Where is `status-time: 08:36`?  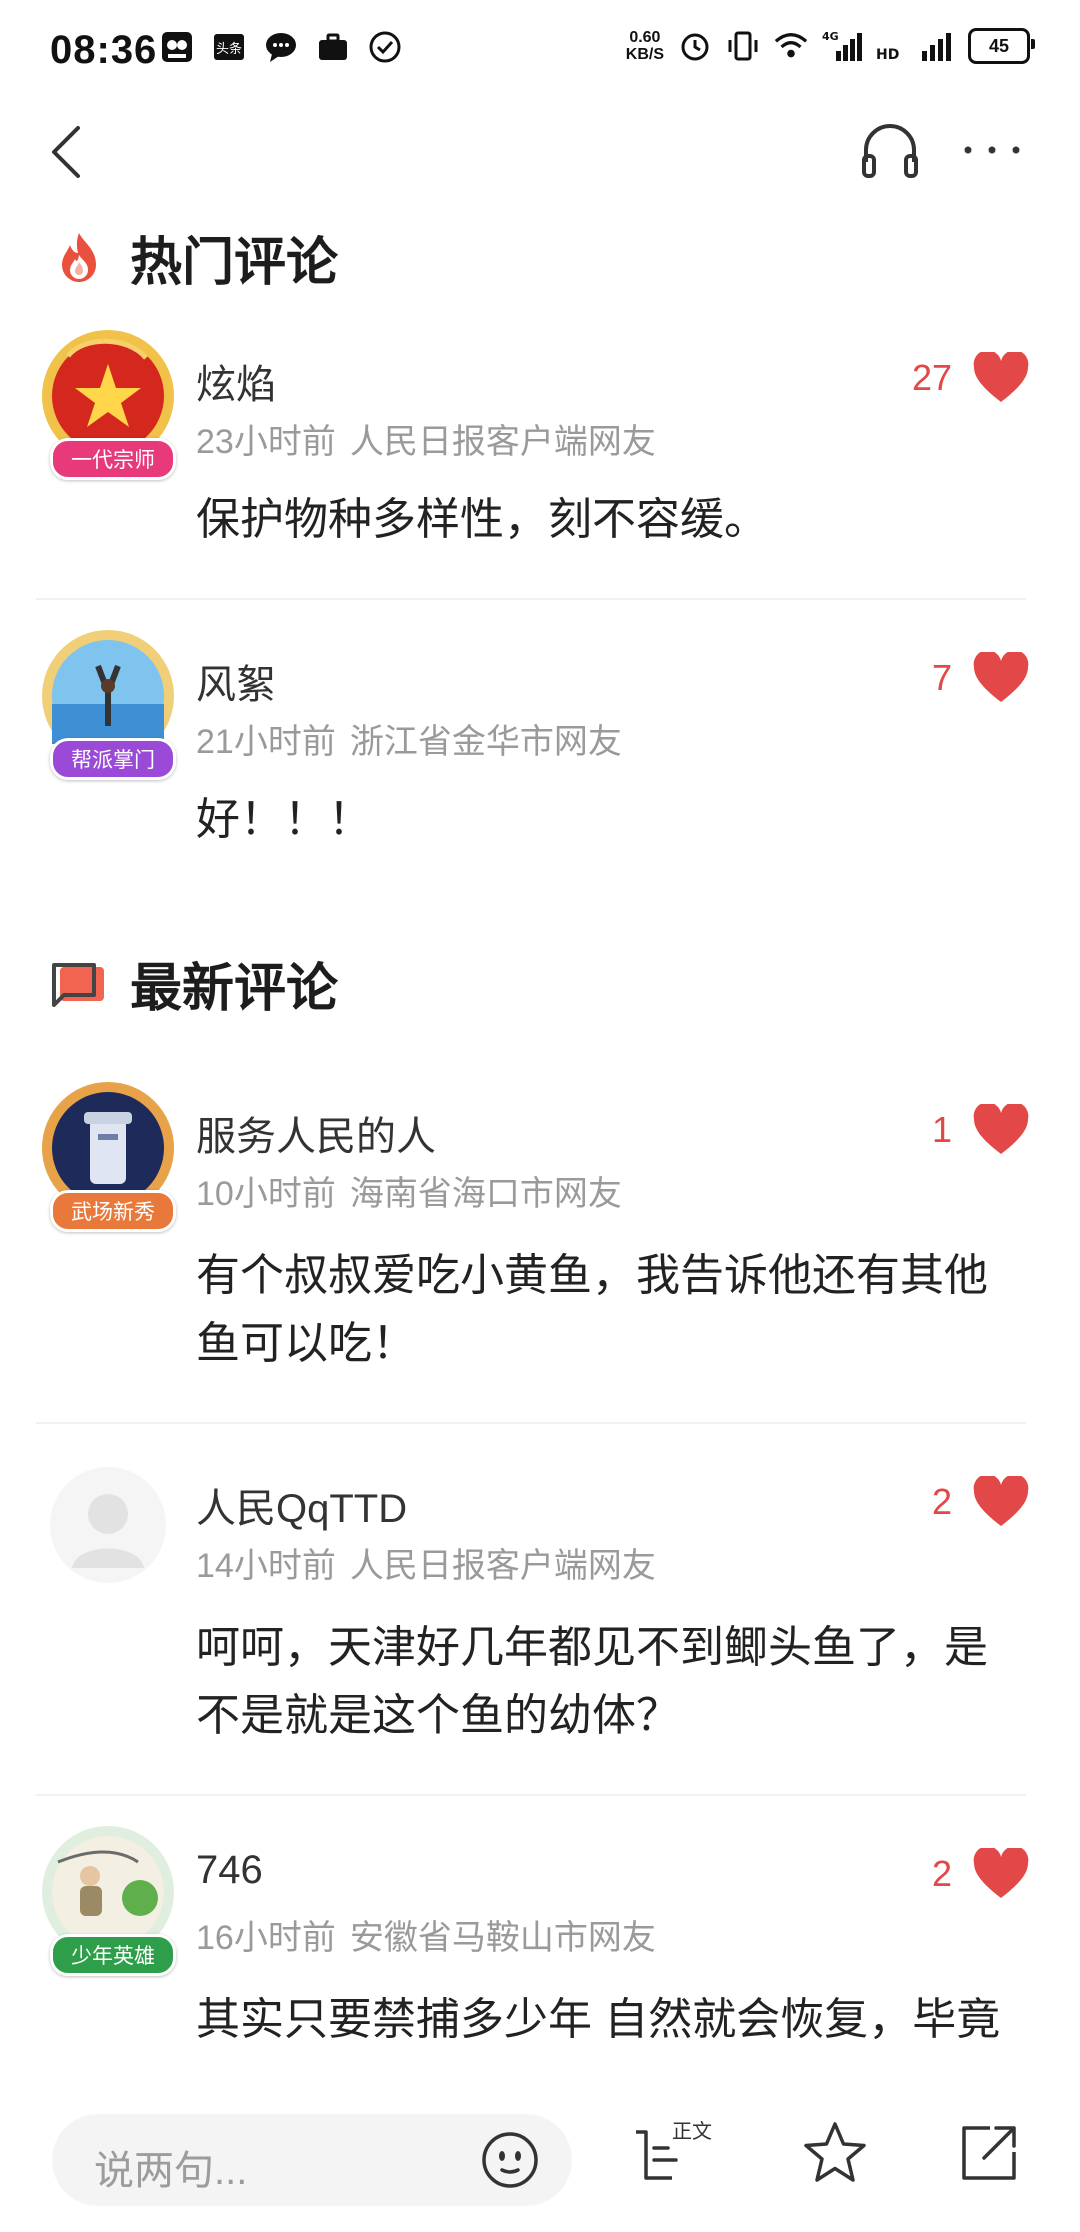 status-time: 08:36 is located at coordinates (104, 50).